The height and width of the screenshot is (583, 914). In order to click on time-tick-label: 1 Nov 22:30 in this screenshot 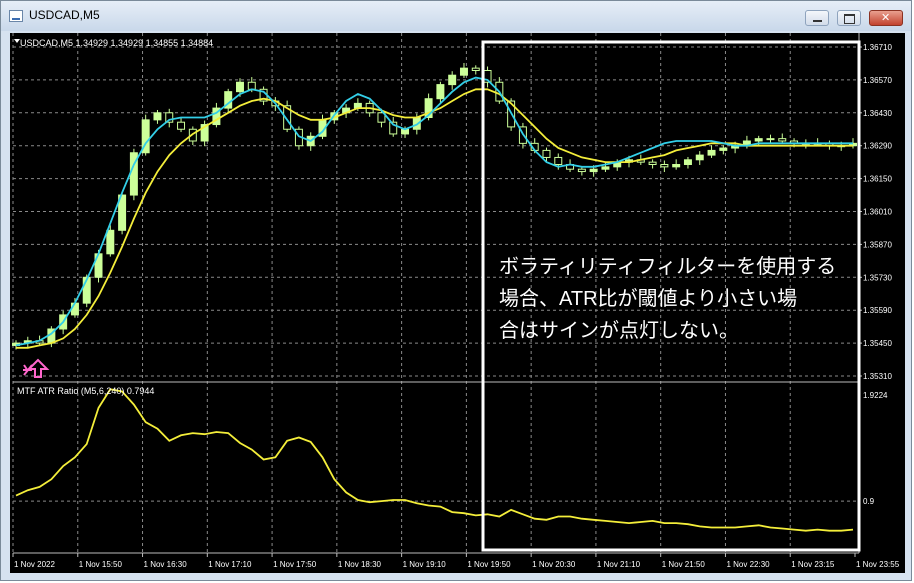, I will do `click(748, 564)`.